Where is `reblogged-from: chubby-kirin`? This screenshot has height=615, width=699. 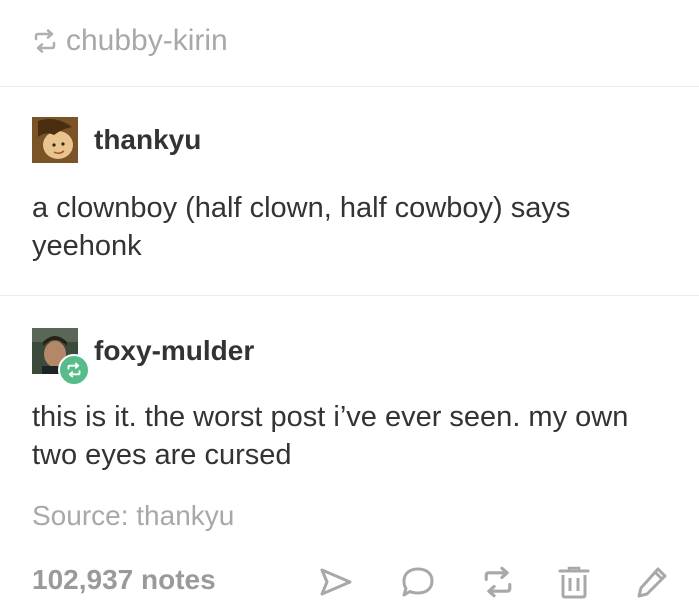
reblogged-from: chubby-kirin is located at coordinates (130, 41).